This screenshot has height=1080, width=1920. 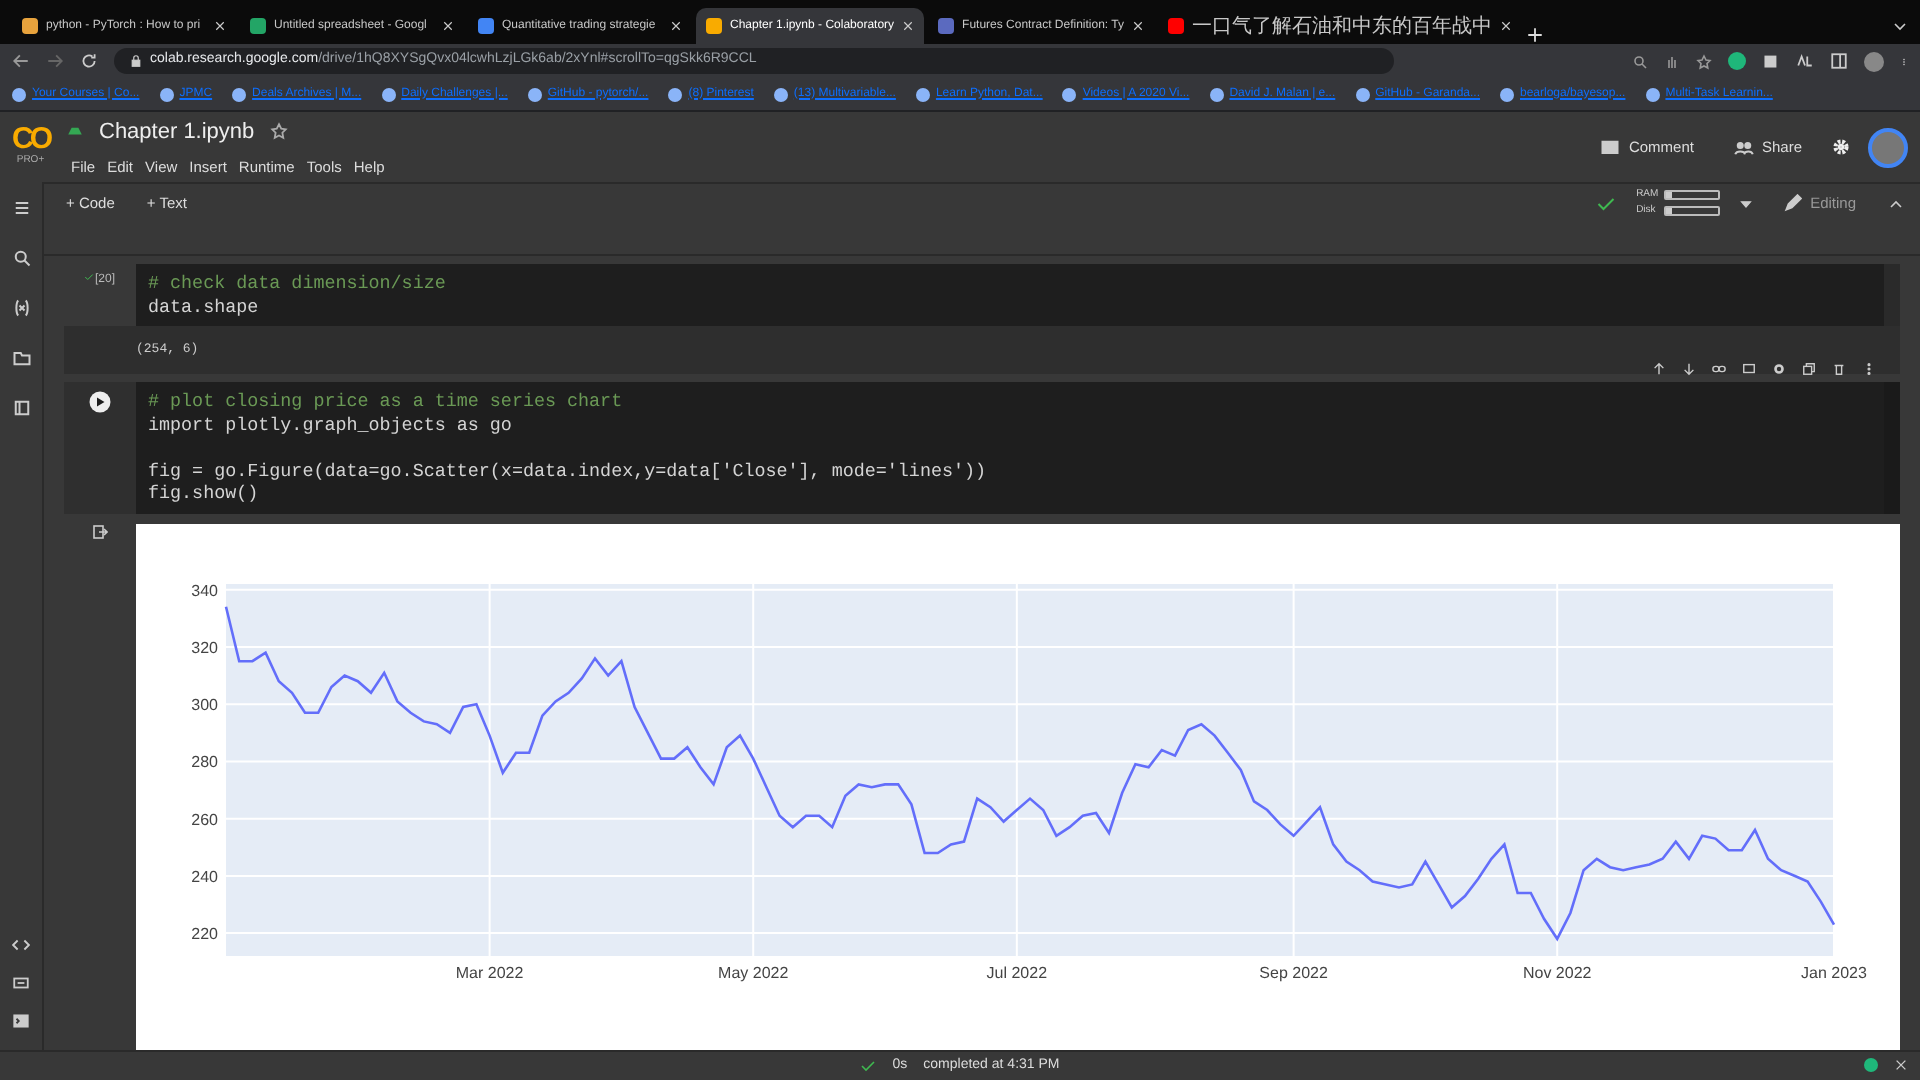 What do you see at coordinates (1293, 972) in the screenshot?
I see `x-tick-label: Sep 2022` at bounding box center [1293, 972].